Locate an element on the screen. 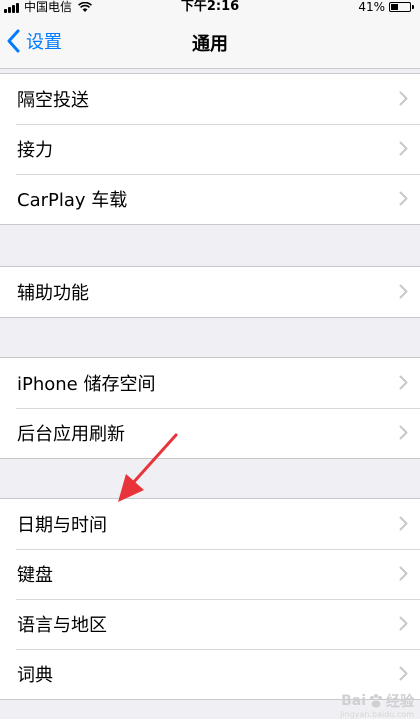  settings-group-accessibility: 辅助功能 is located at coordinates (210, 292).